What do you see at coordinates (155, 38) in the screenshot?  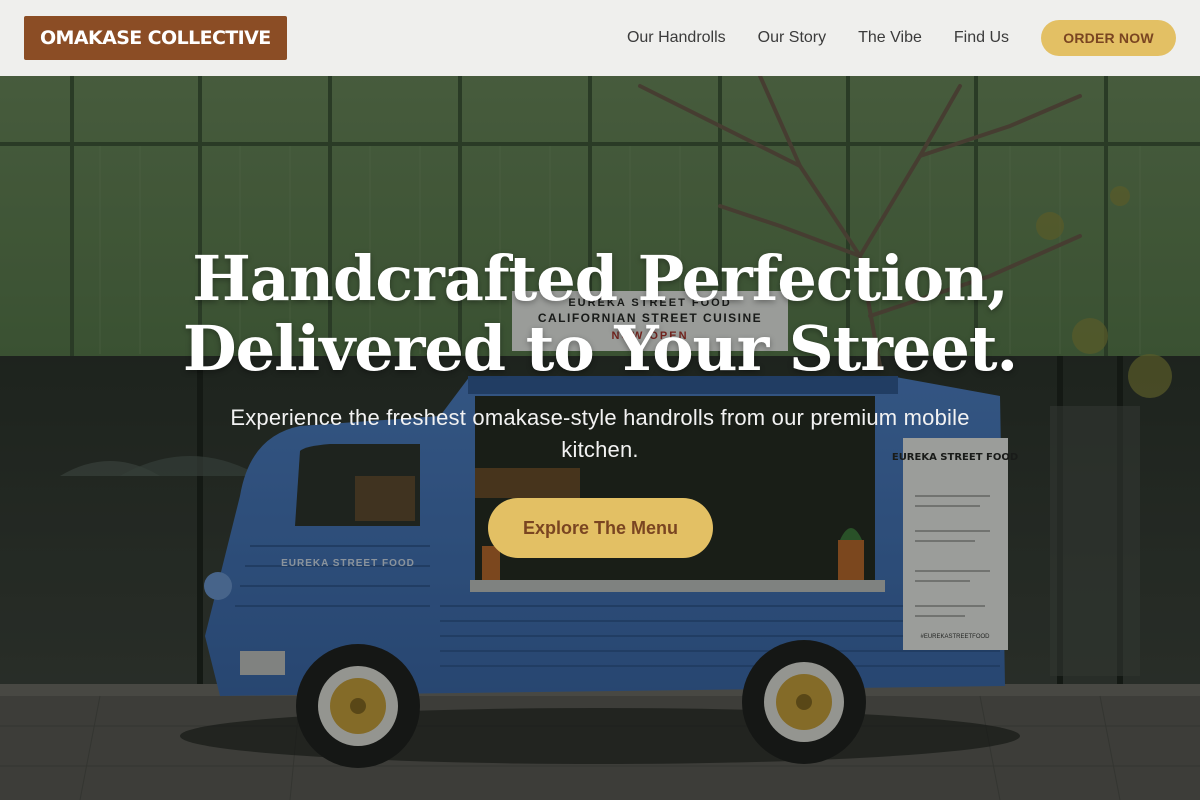 I see `brand-logo: OMAKASE COLLECTIVE` at bounding box center [155, 38].